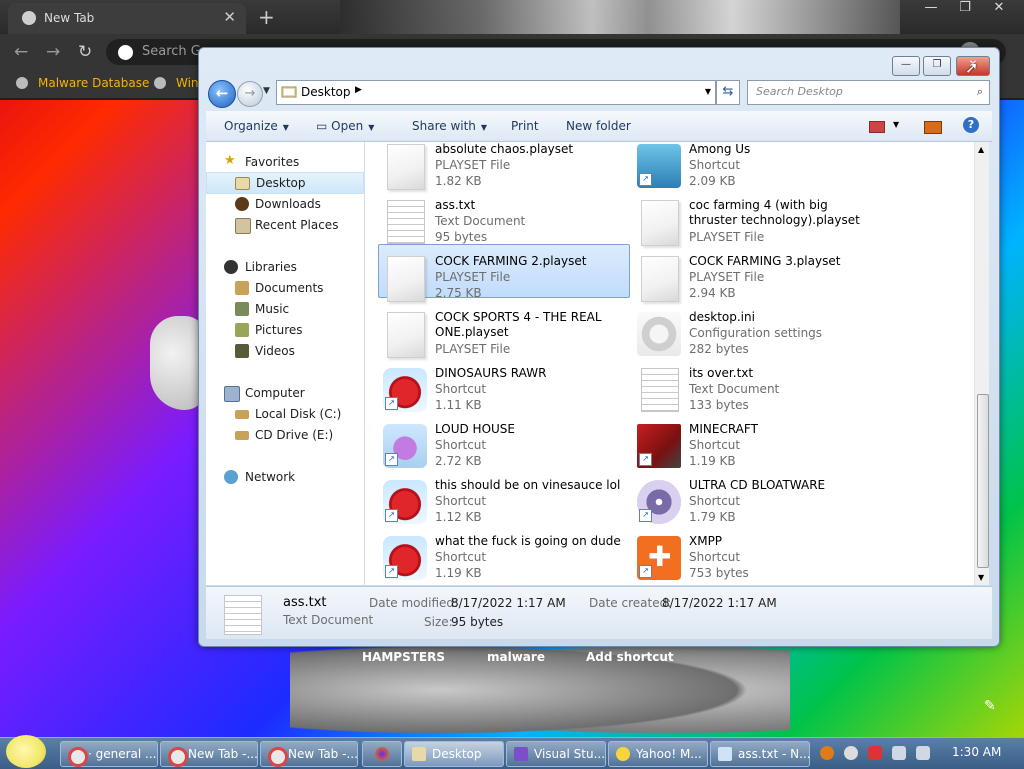 The width and height of the screenshot is (1024, 769). I want to click on search-input: Search Desktop ⌕, so click(868, 92).